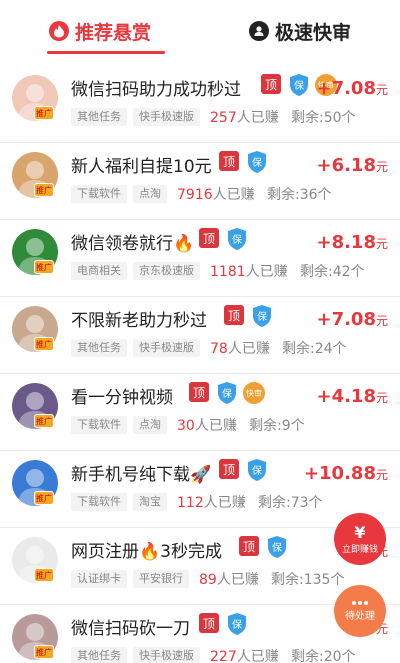 The image size is (400, 663). Describe the element at coordinates (332, 118) in the screenshot. I see `remain-number: 50` at that location.